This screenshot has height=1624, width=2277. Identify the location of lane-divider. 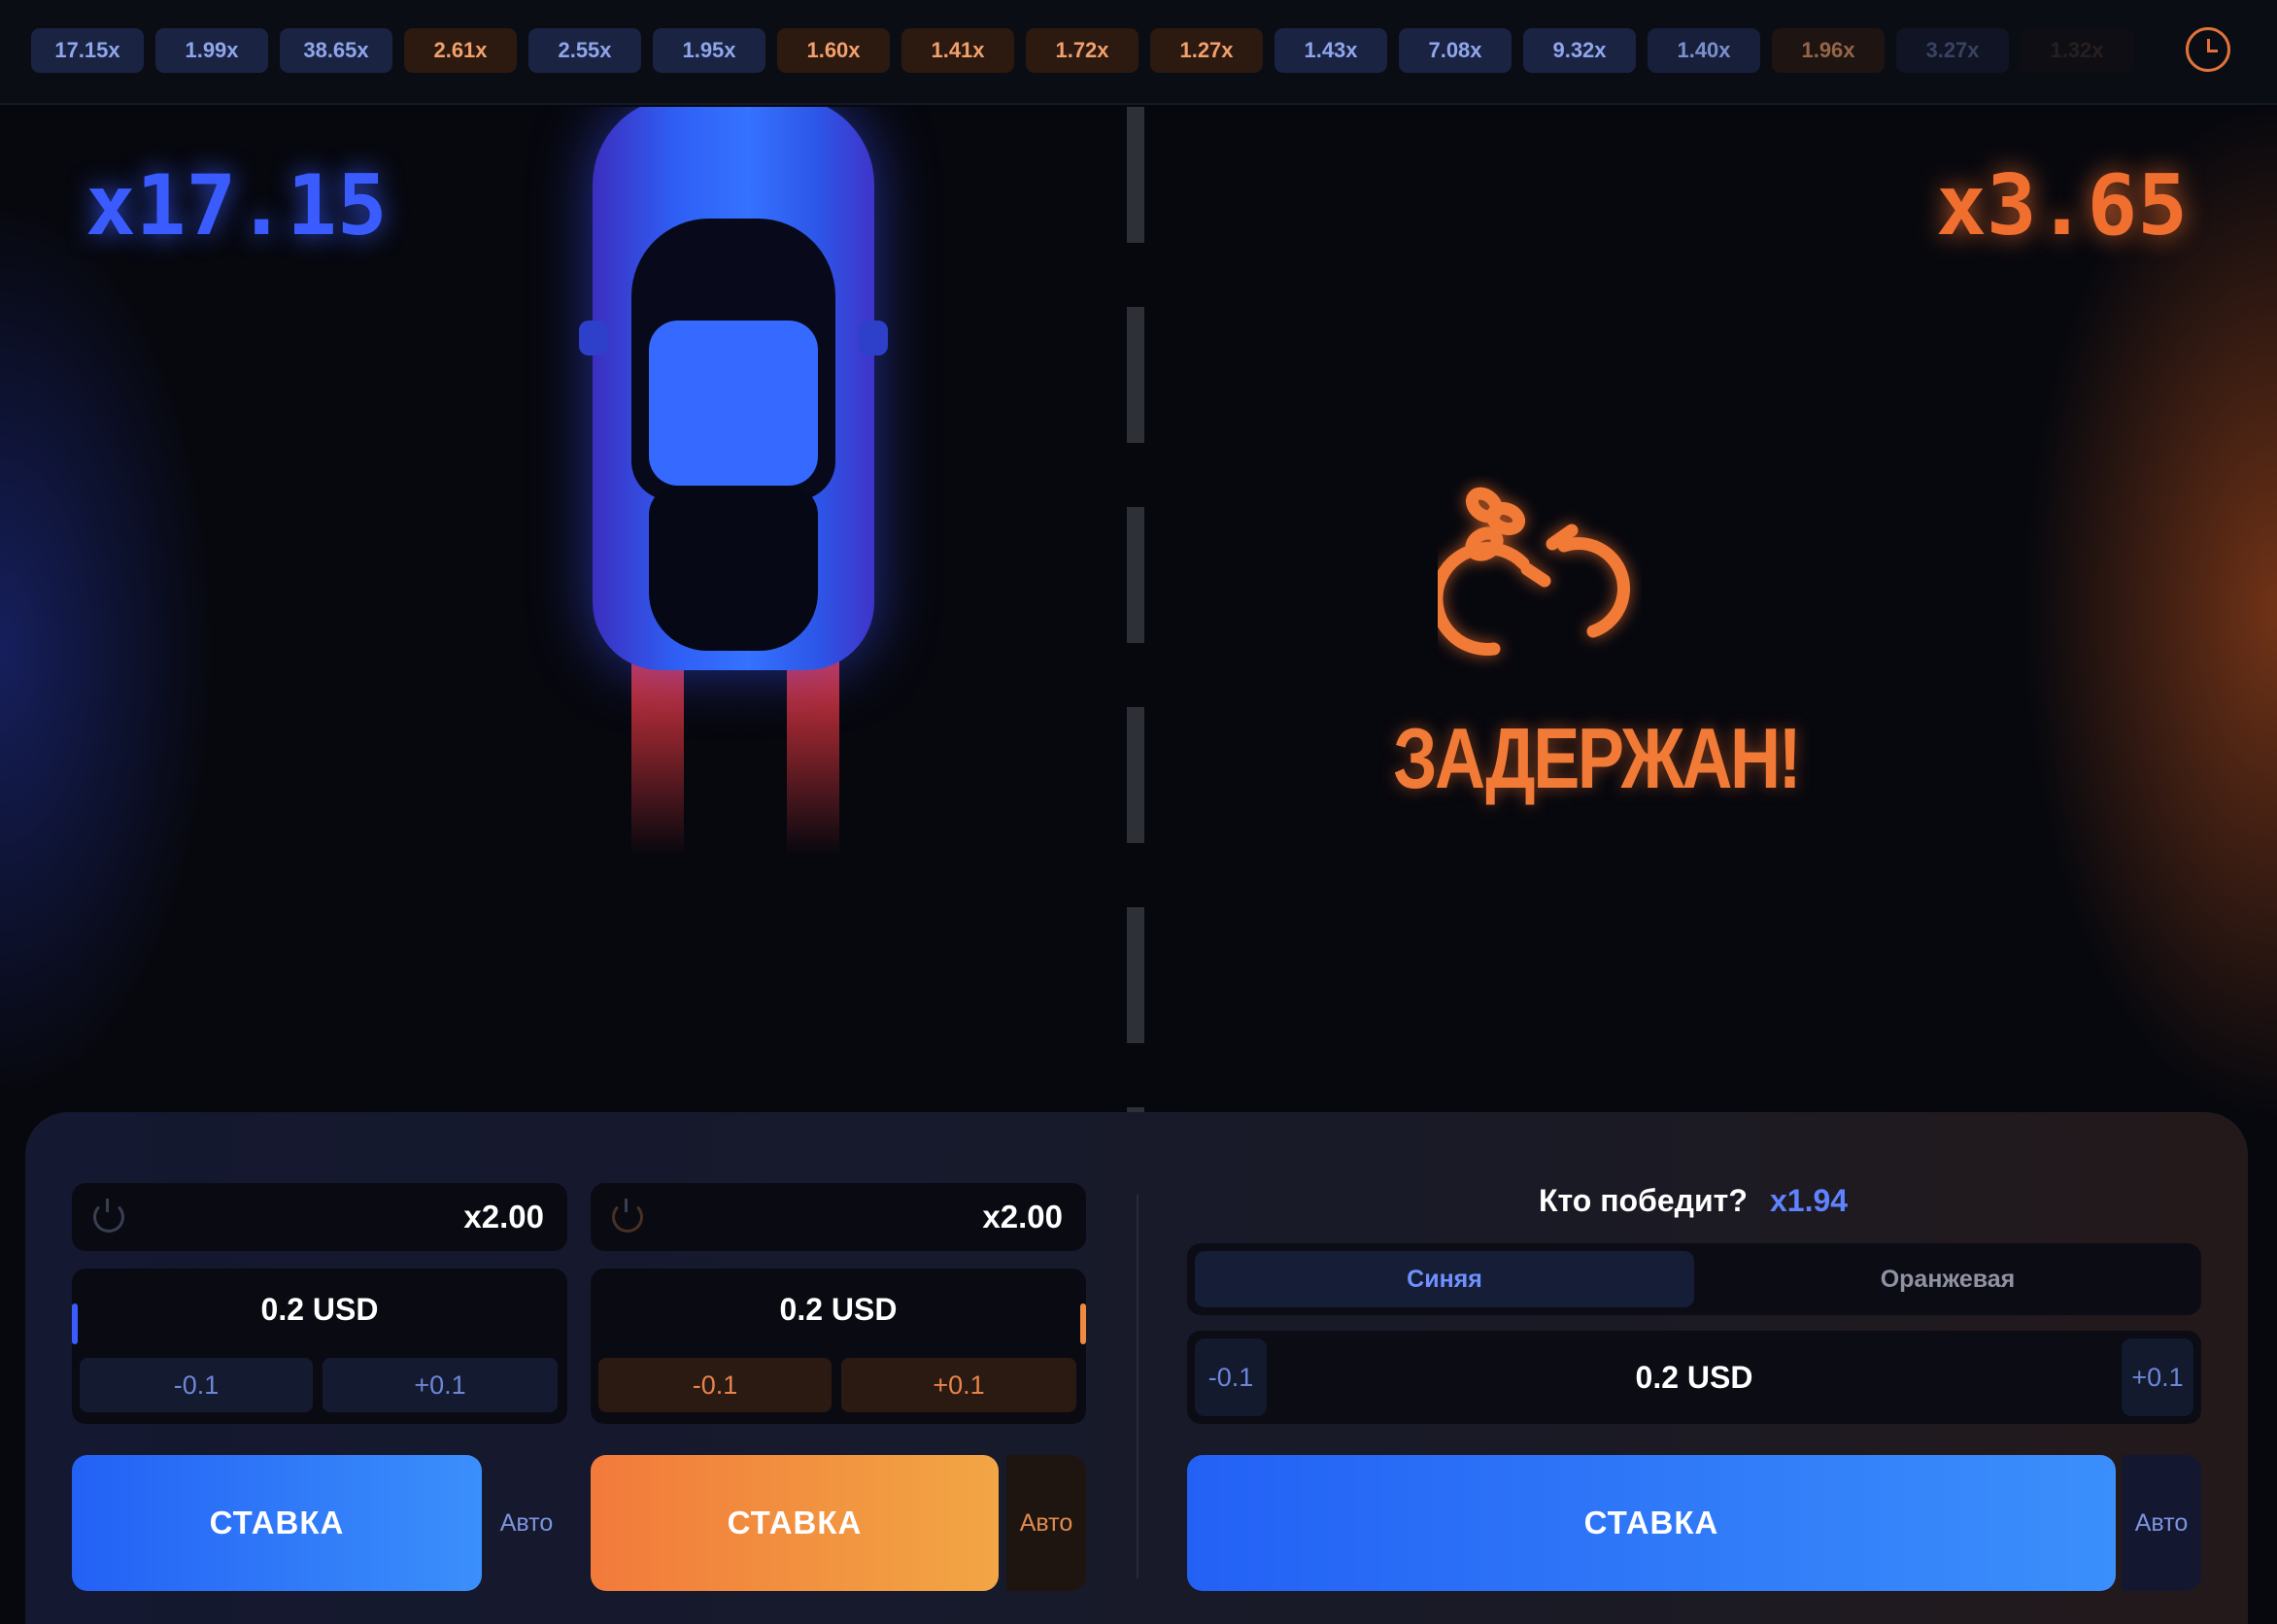
(1135, 612).